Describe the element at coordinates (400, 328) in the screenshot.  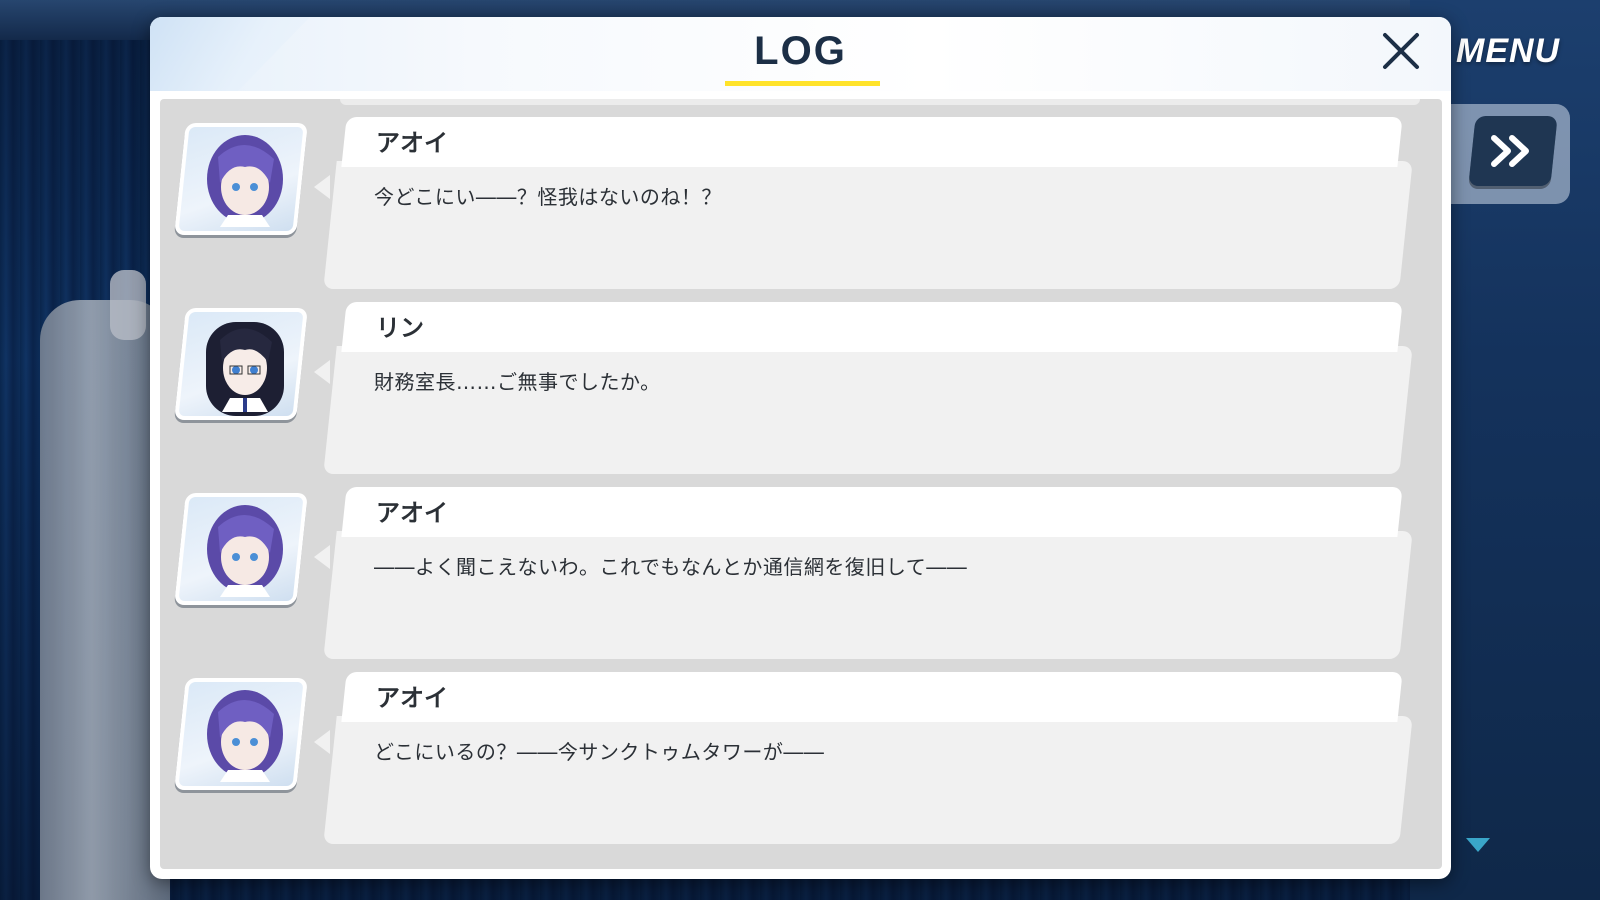
I see `speaker-name: リン` at that location.